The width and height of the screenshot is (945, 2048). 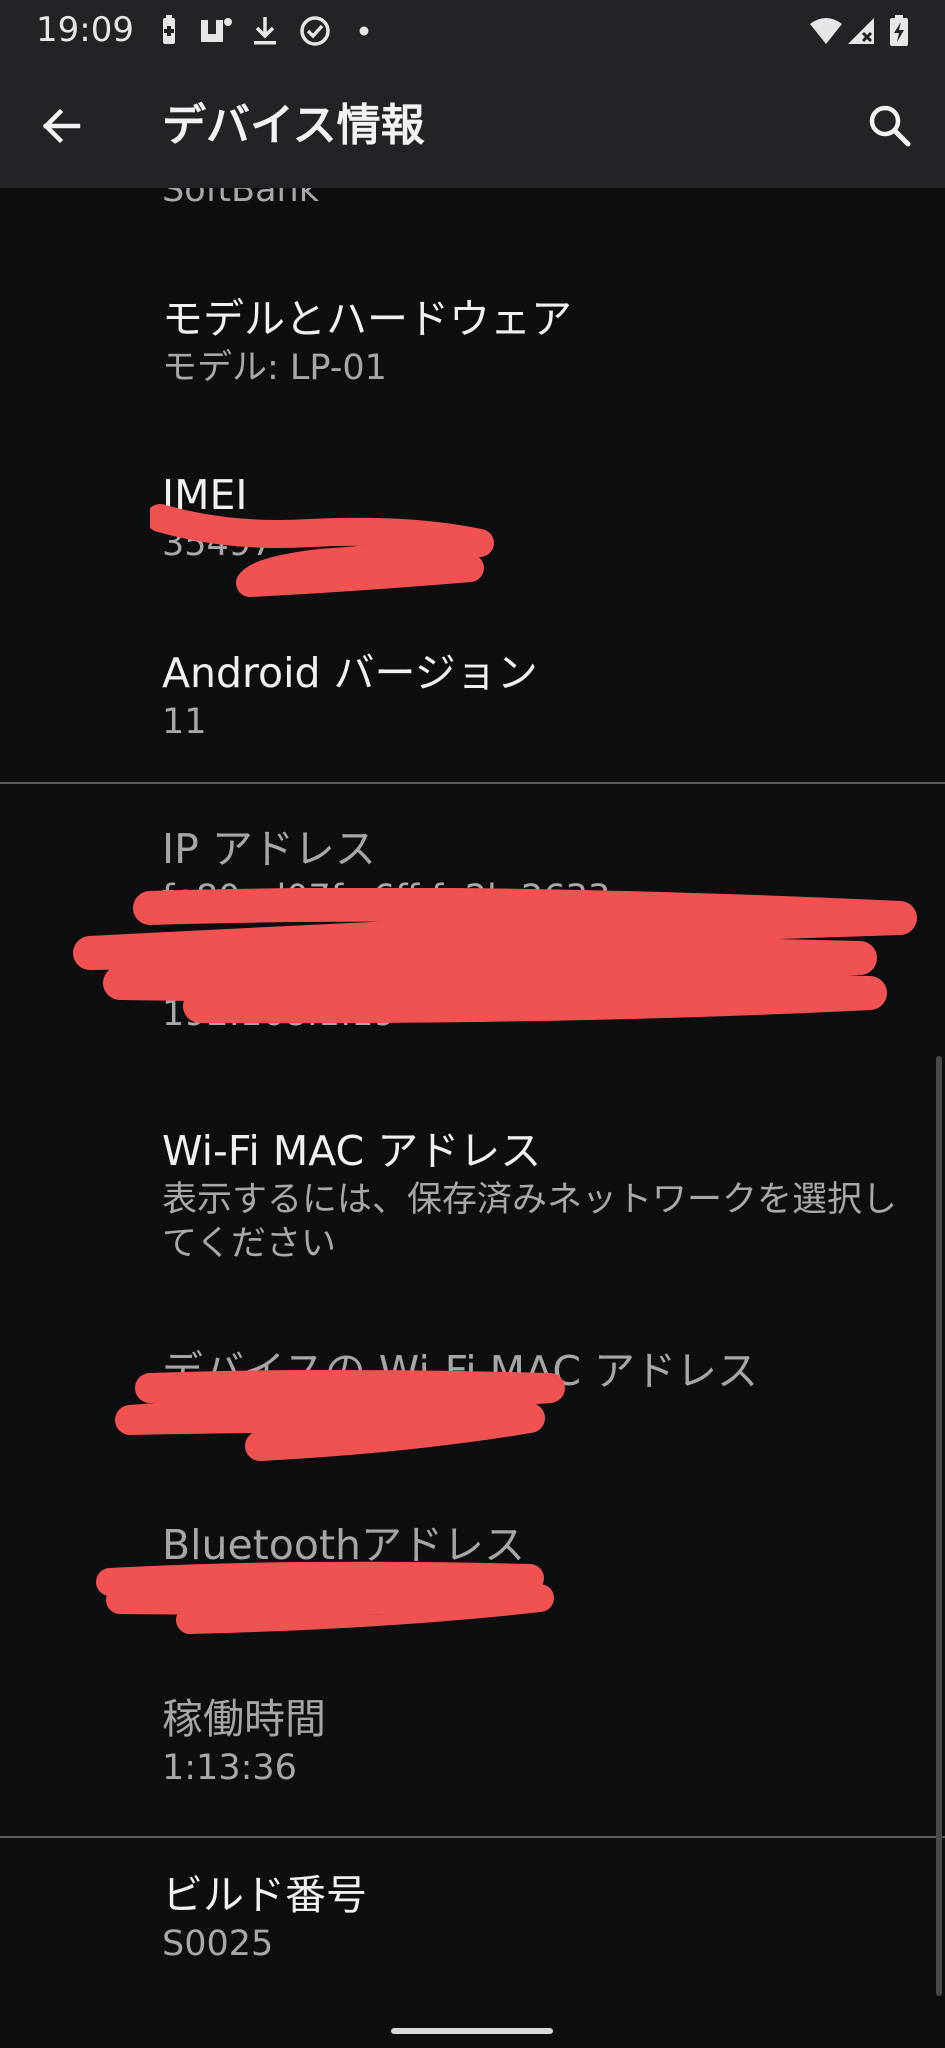 What do you see at coordinates (530, 1222) in the screenshot?
I see `wifi-mac-value: 表示するには、保存済みネットワークを選択してください` at bounding box center [530, 1222].